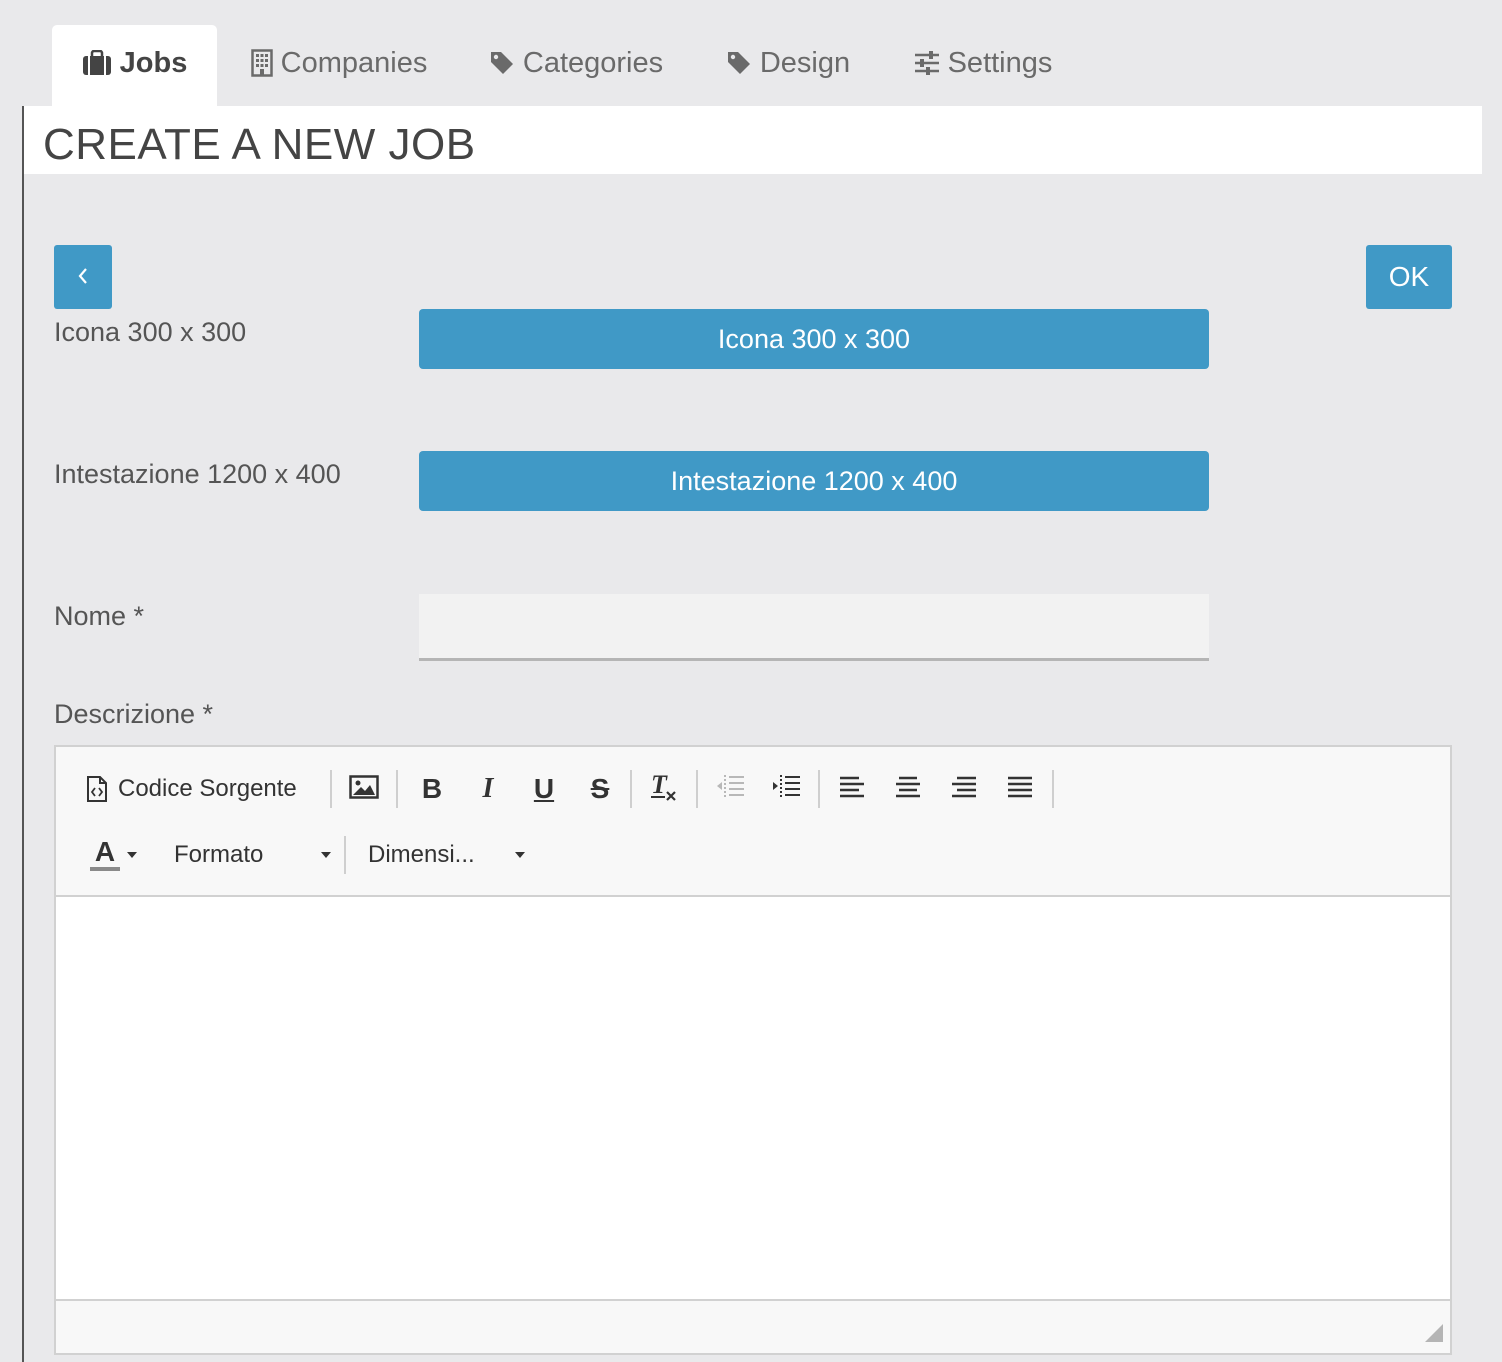 The image size is (1502, 1362). I want to click on ok-button: OK, so click(1409, 277).